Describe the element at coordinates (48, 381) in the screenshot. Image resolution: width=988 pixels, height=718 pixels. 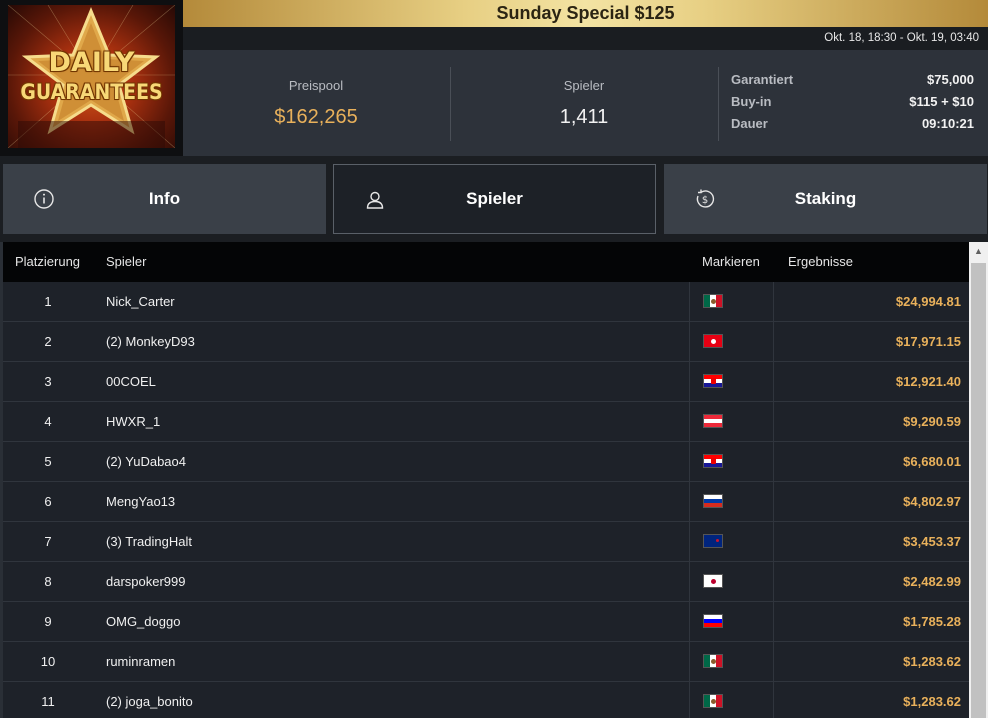
I see `rank-cell: 3` at that location.